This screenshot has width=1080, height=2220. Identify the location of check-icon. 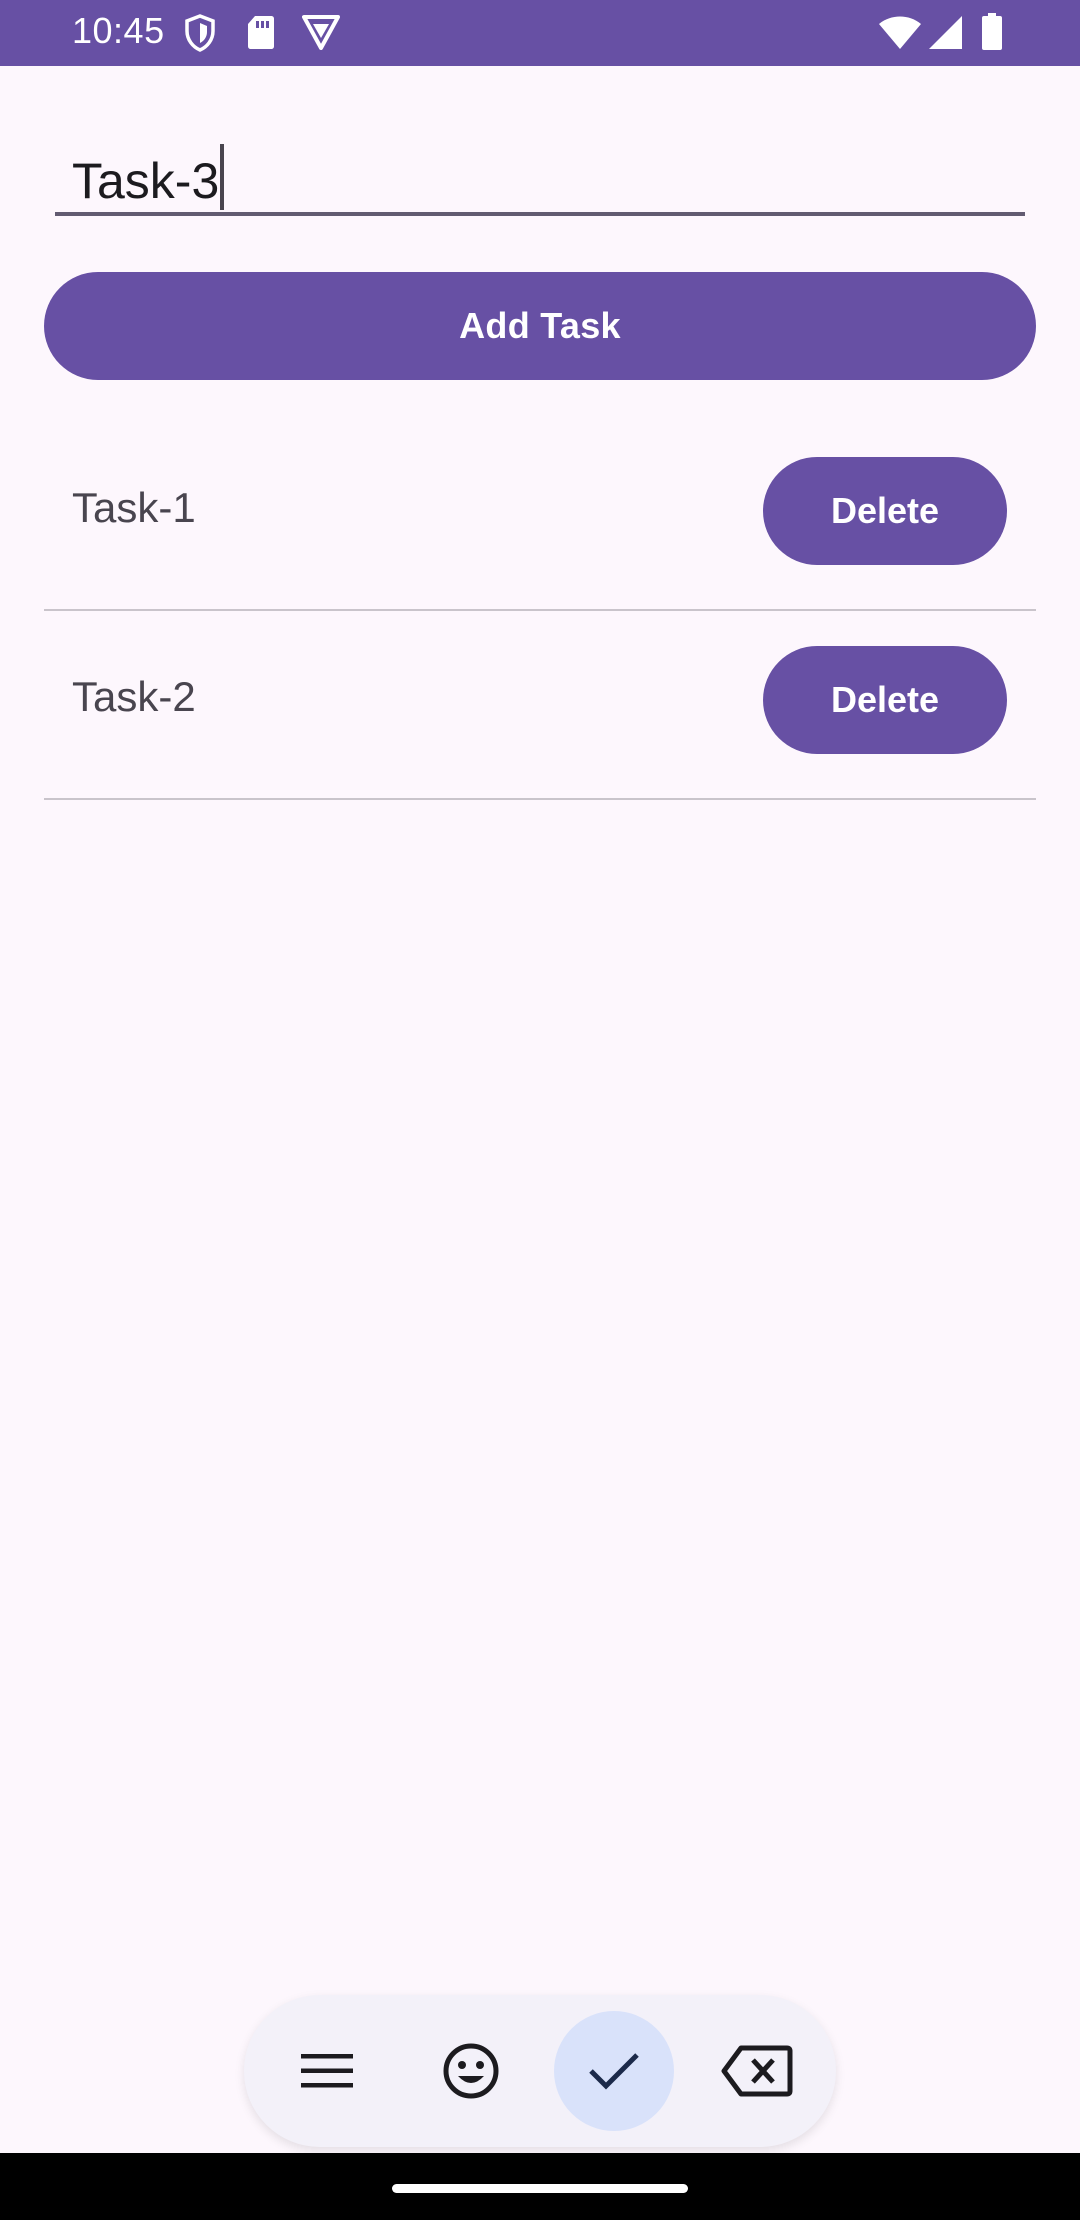
(614, 2071).